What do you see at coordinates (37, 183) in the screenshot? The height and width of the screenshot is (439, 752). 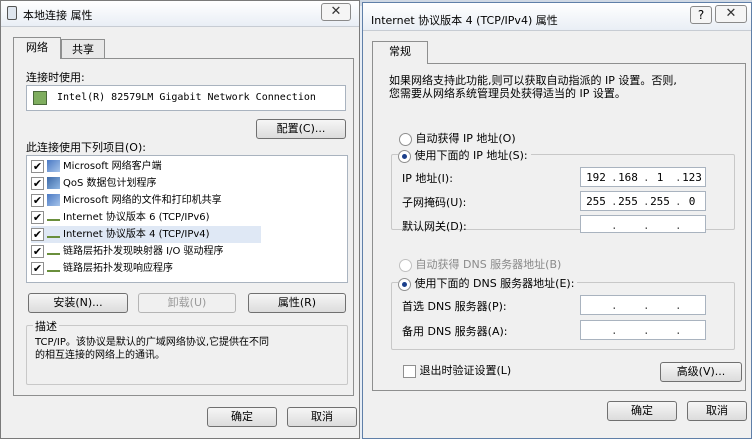 I see `checkbox-qos: ✔` at bounding box center [37, 183].